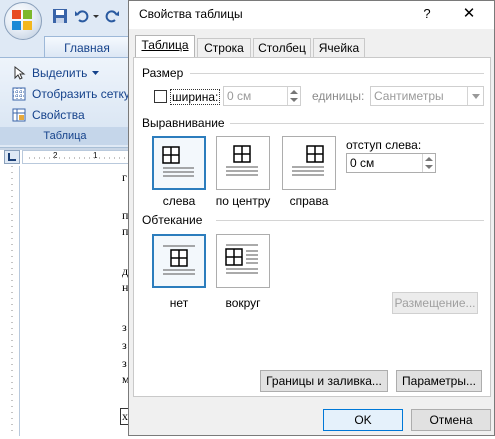  Describe the element at coordinates (79, 158) in the screenshot. I see `ruler-ticks` at that location.